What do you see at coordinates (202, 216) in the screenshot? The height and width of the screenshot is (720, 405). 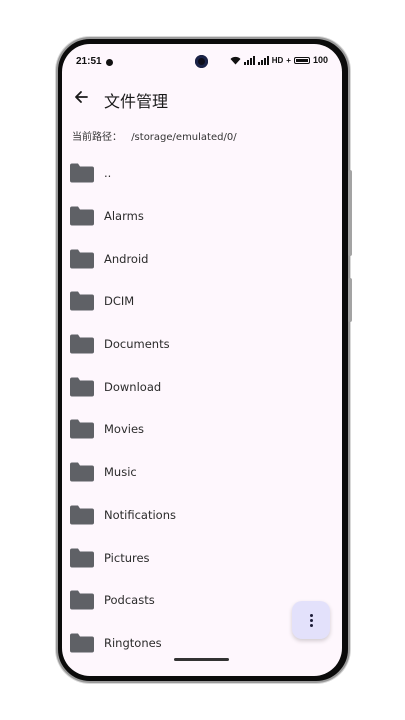 I see `list-item-alarms: Alarms` at bounding box center [202, 216].